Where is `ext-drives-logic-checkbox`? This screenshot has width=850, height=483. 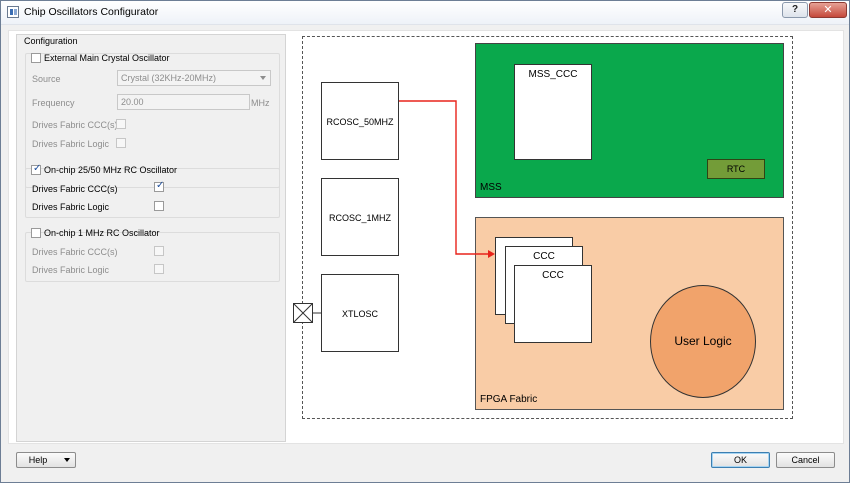 ext-drives-logic-checkbox is located at coordinates (121, 143).